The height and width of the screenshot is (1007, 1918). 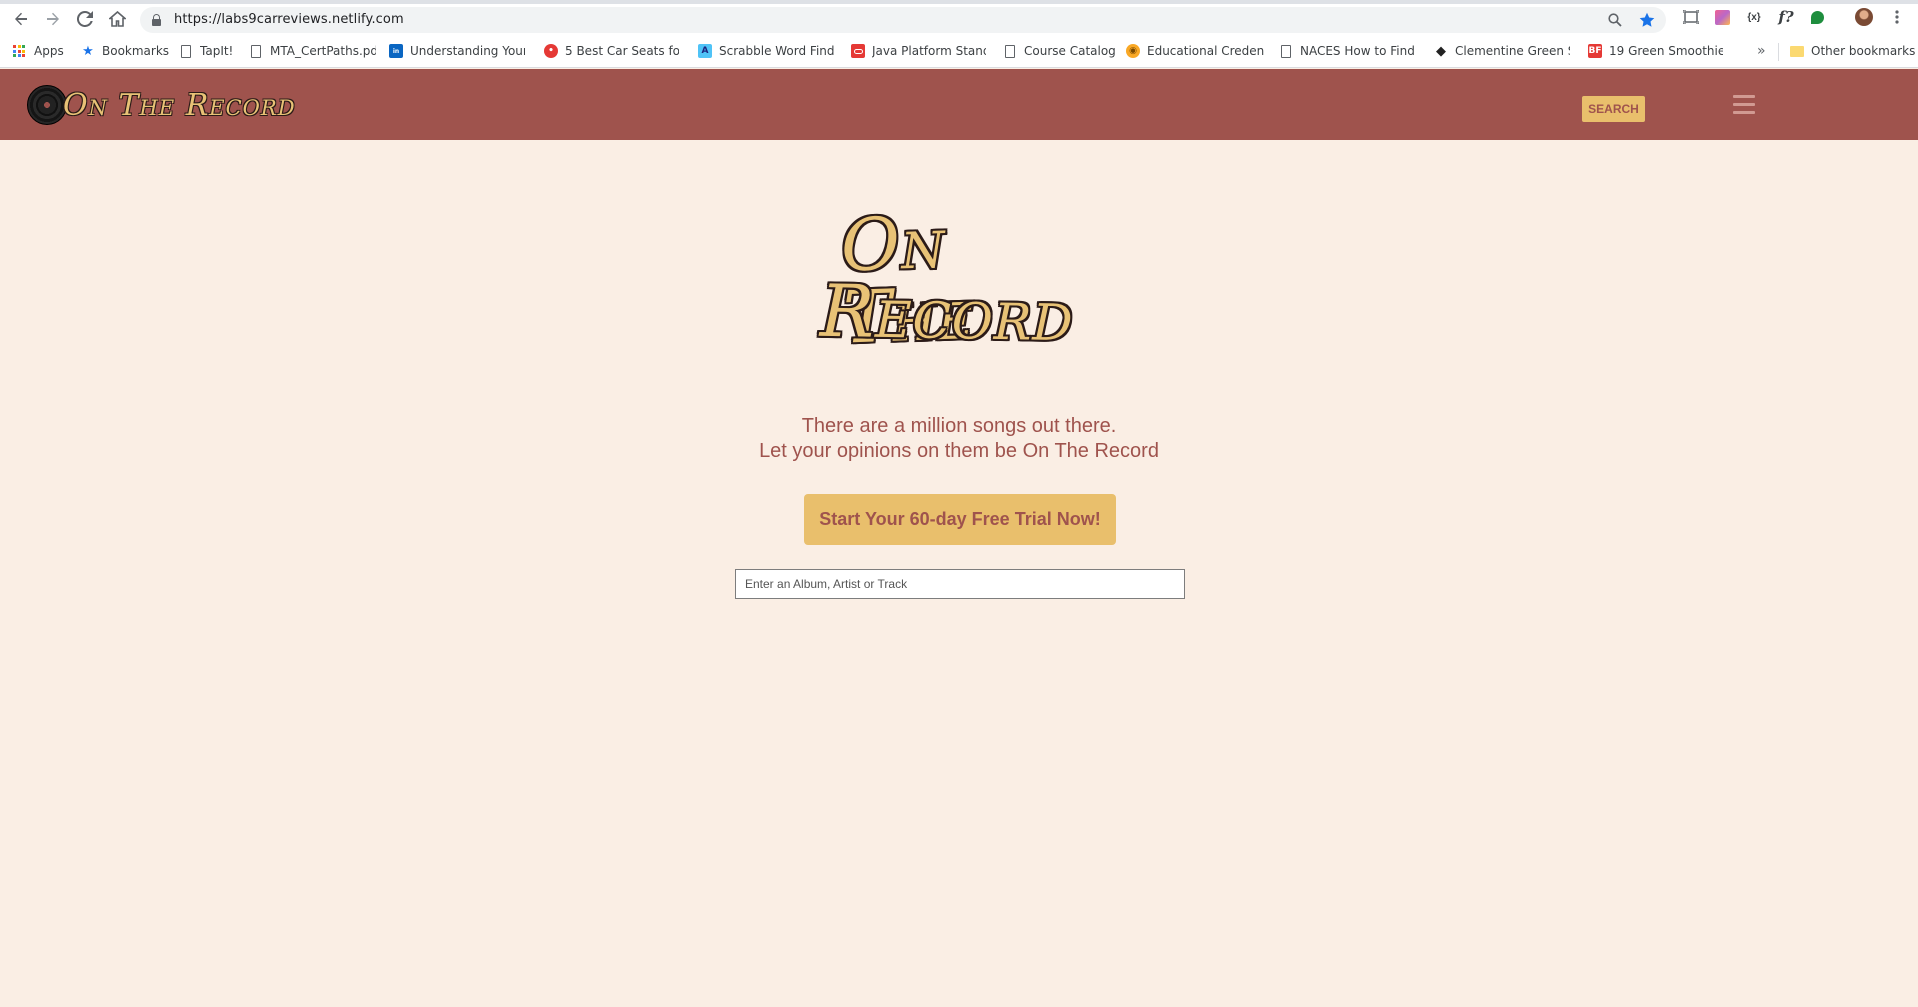 I want to click on orange-circle-icon: ◉, so click(x=1133, y=51).